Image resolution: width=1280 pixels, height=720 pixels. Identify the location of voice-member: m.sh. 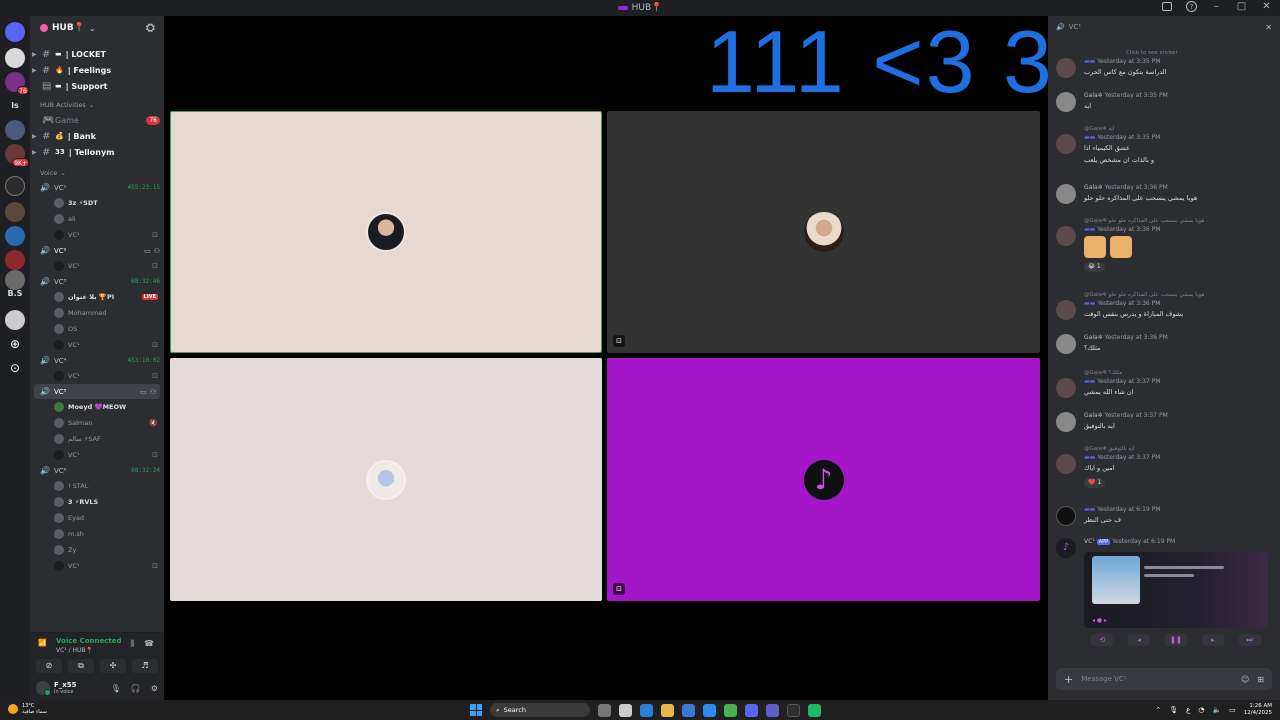
(97, 534).